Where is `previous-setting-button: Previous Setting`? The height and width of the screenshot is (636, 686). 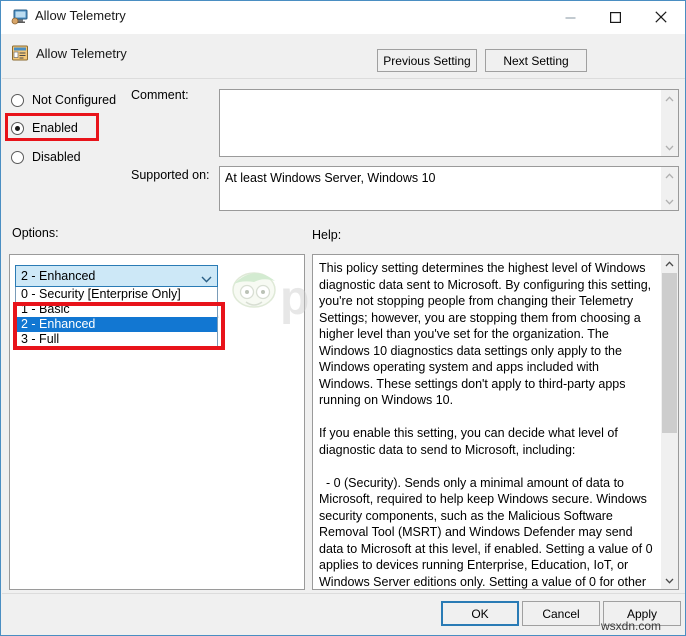 previous-setting-button: Previous Setting is located at coordinates (427, 60).